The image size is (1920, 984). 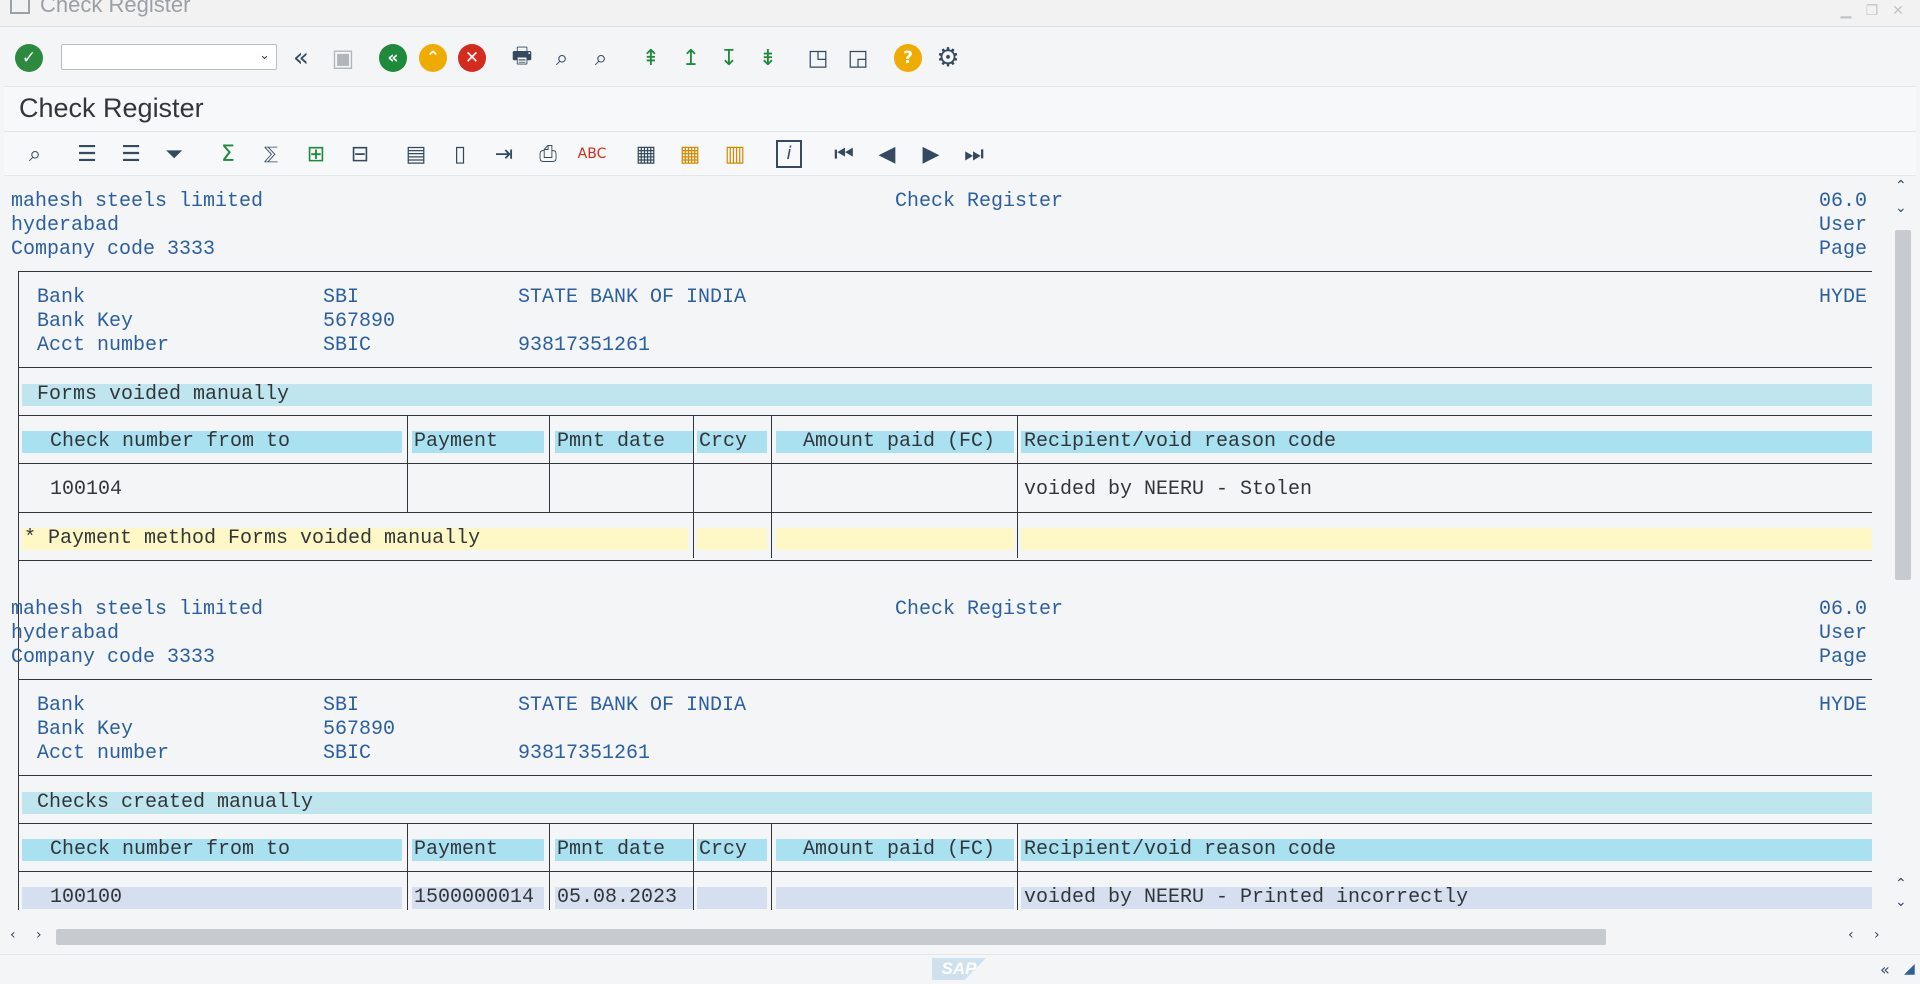 I want to click on command-field: ⌄, so click(x=169, y=57).